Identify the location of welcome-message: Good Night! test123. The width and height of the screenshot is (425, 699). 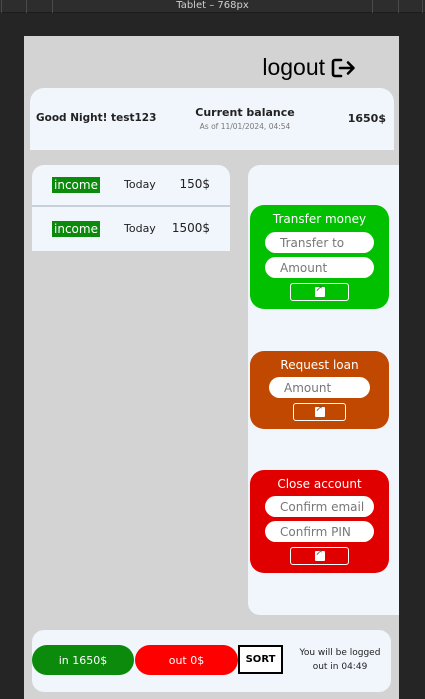
(96, 118).